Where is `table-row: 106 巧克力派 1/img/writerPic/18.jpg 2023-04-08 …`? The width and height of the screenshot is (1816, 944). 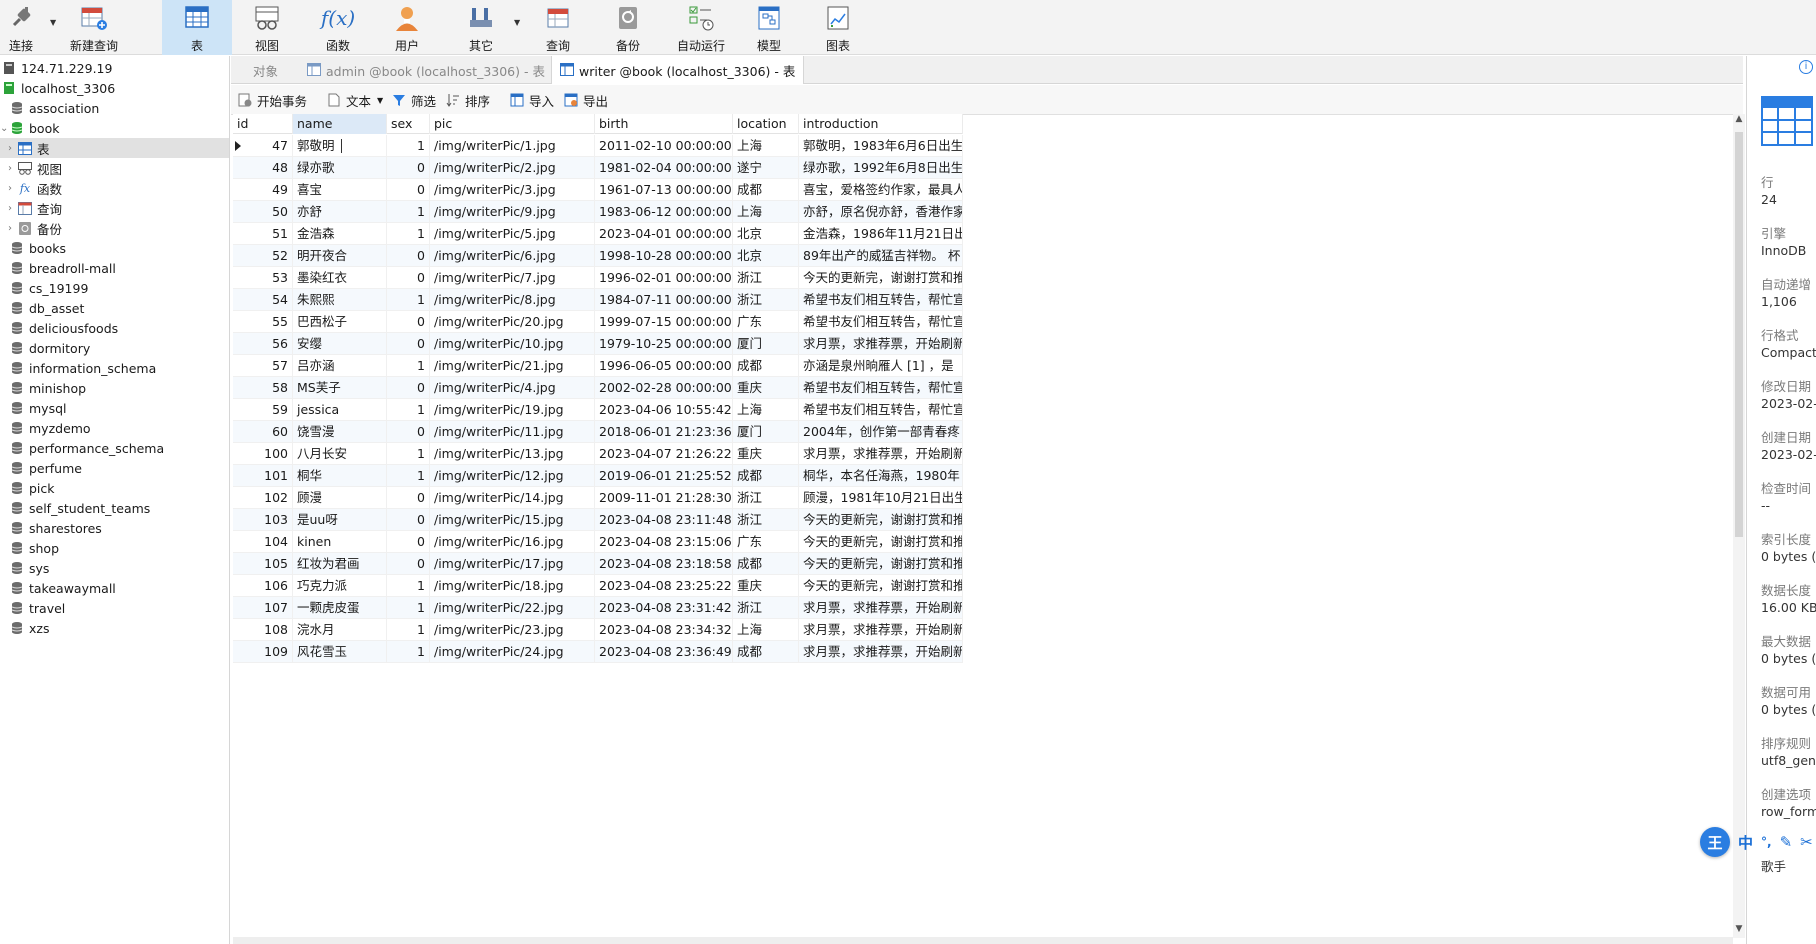 table-row: 106 巧克力派 1/img/writerPic/18.jpg 2023-04-08 … is located at coordinates (598, 586).